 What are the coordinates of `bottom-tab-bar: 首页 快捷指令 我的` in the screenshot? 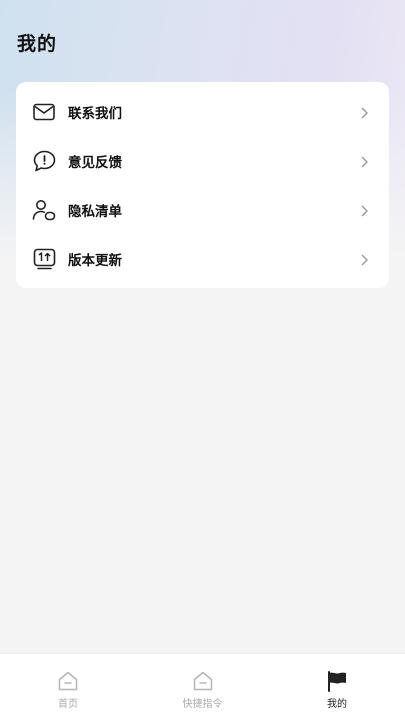 It's located at (202, 686).